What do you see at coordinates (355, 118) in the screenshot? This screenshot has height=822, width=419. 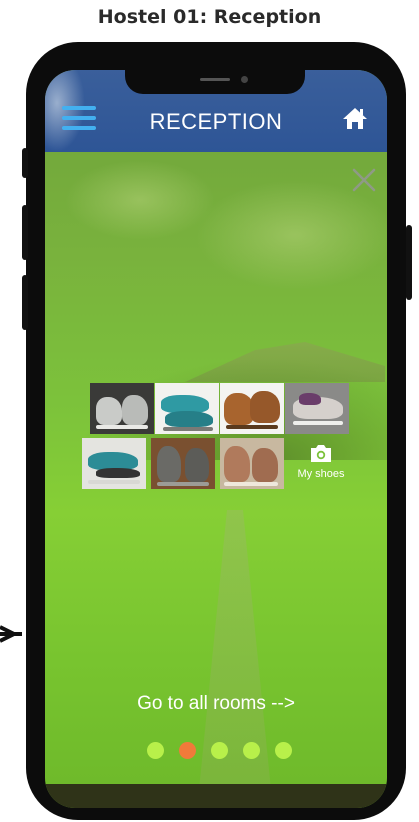 I see `home-icon` at bounding box center [355, 118].